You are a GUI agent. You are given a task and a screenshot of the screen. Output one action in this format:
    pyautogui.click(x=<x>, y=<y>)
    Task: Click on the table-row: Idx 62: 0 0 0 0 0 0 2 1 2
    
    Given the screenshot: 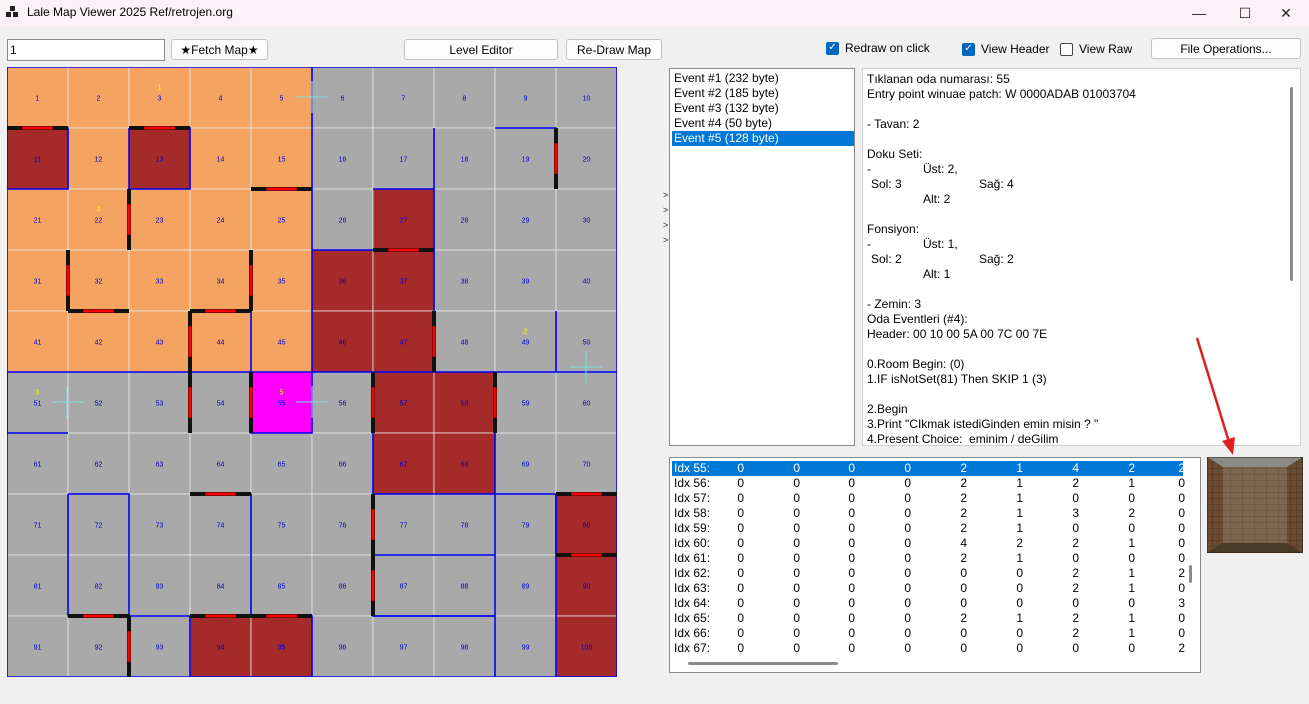 What is the action you would take?
    pyautogui.click(x=928, y=573)
    